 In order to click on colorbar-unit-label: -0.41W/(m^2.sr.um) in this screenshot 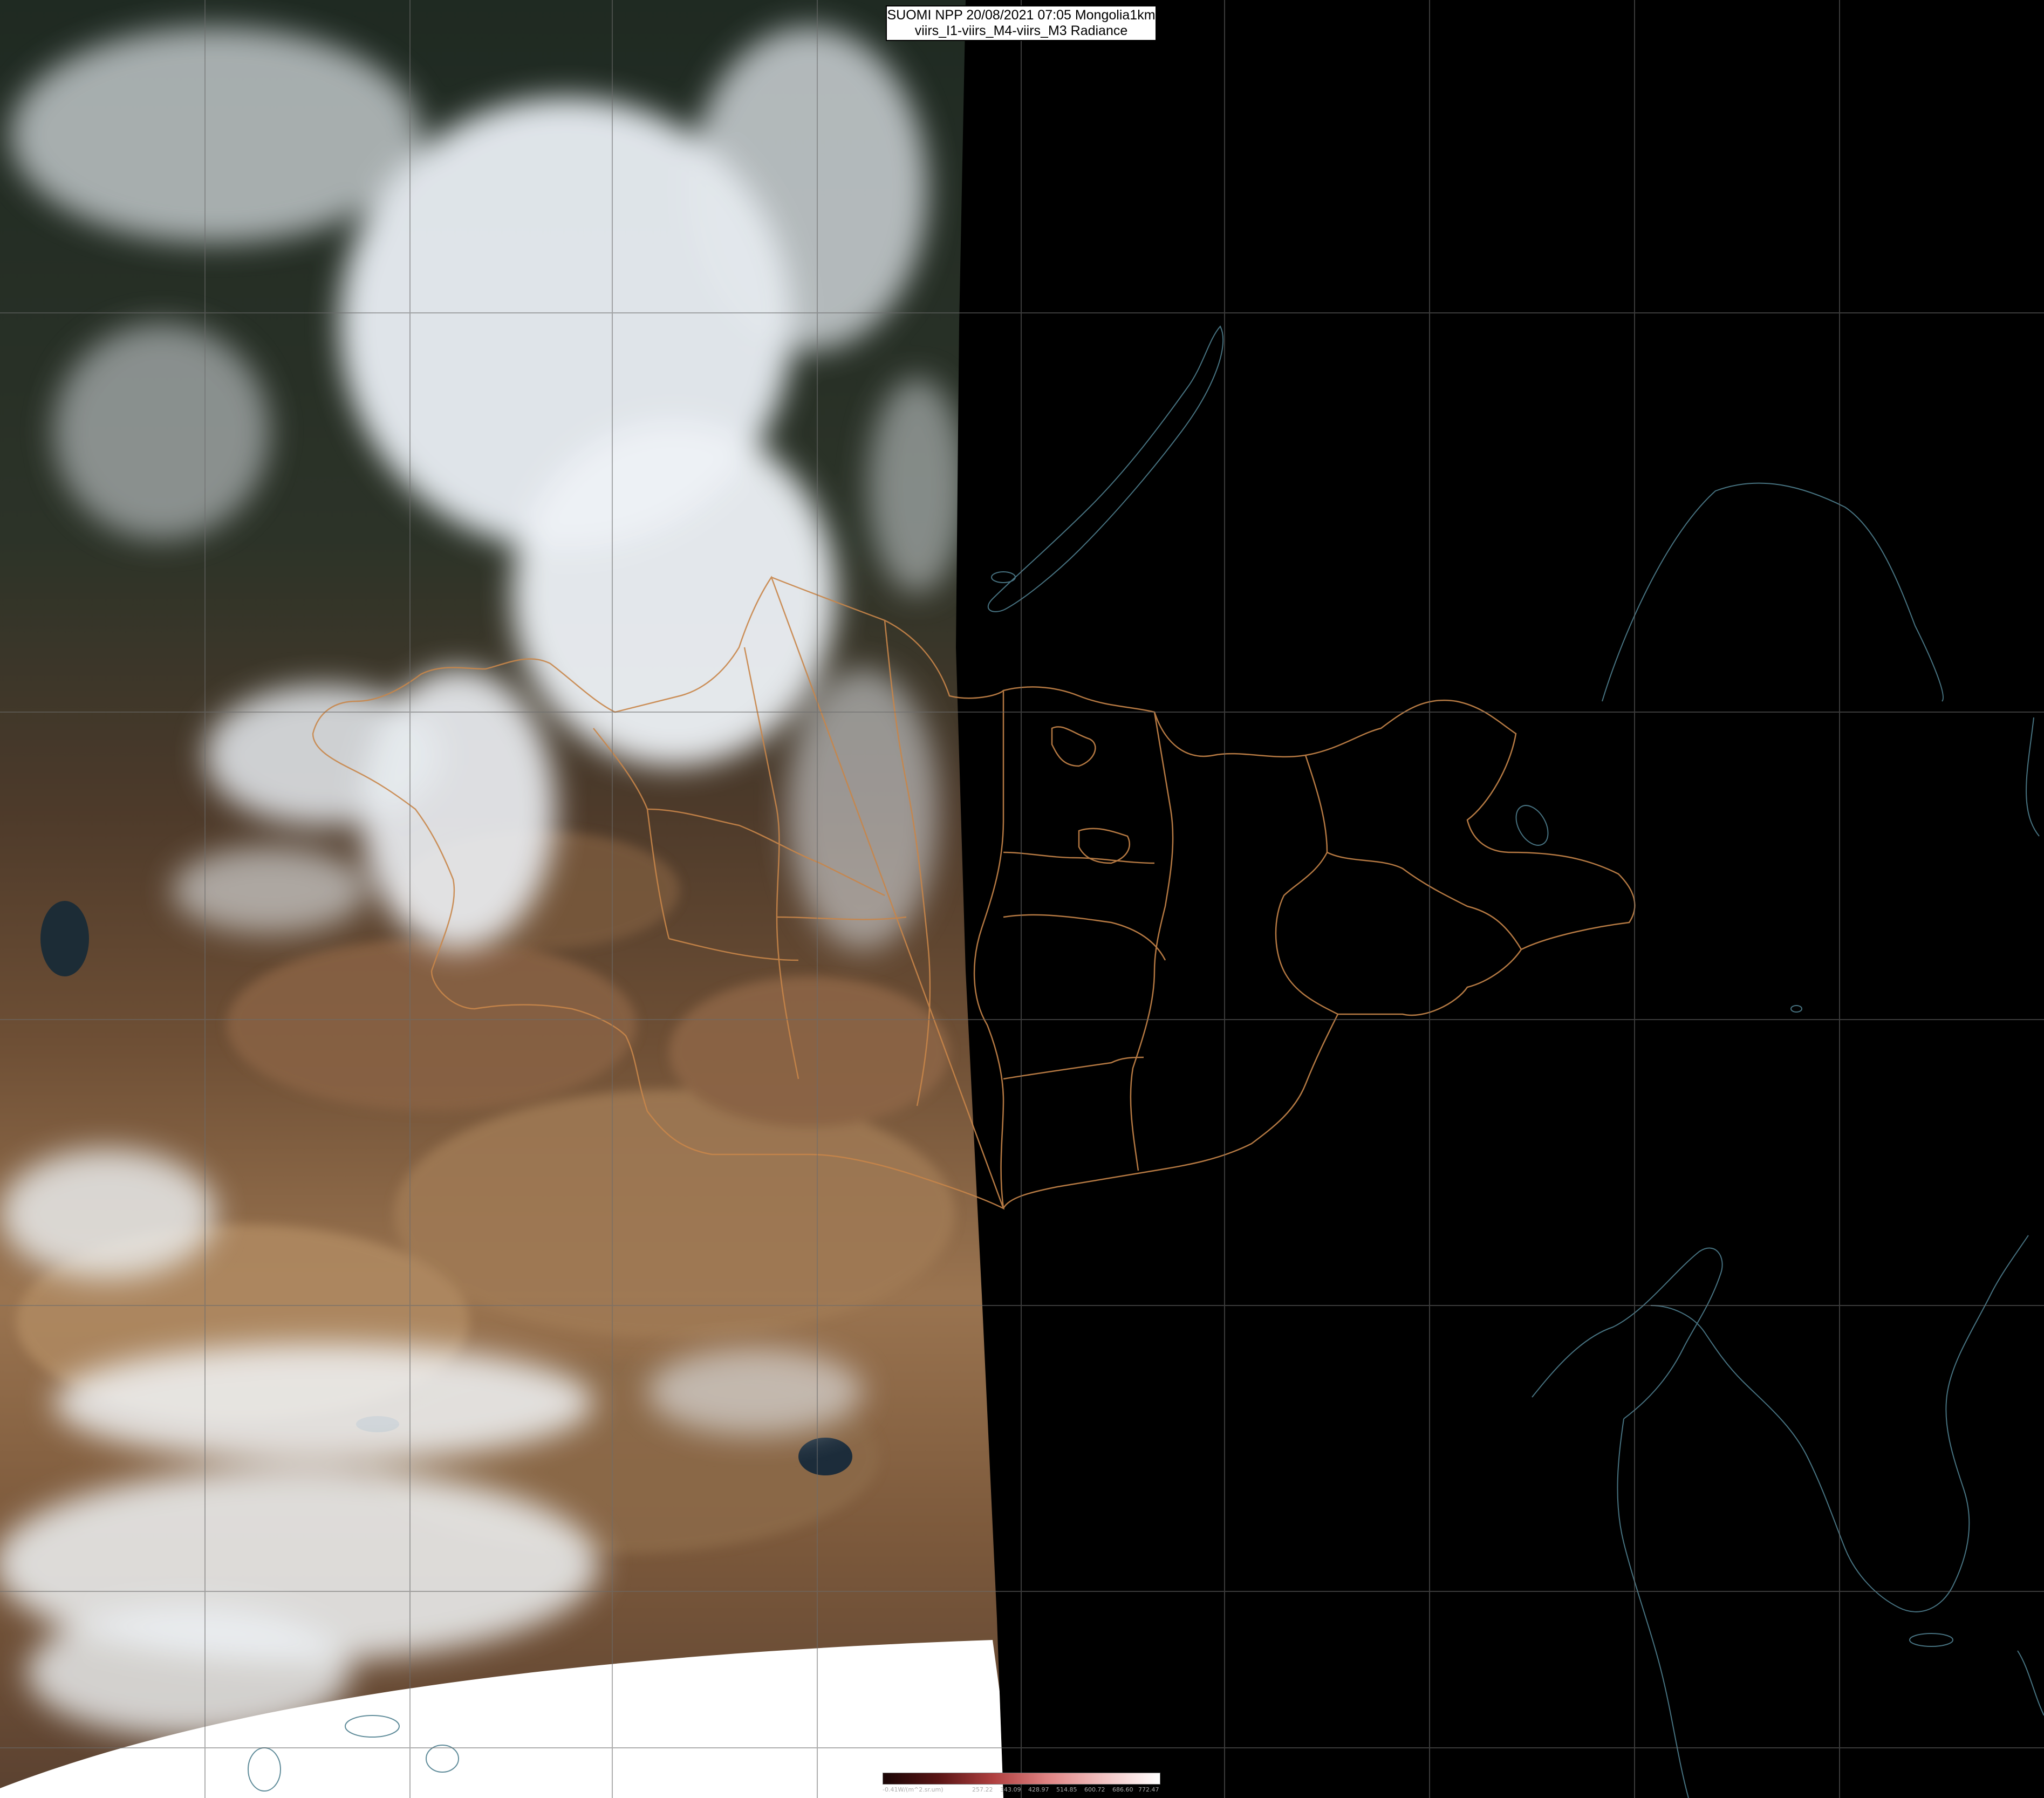, I will do `click(913, 1790)`.